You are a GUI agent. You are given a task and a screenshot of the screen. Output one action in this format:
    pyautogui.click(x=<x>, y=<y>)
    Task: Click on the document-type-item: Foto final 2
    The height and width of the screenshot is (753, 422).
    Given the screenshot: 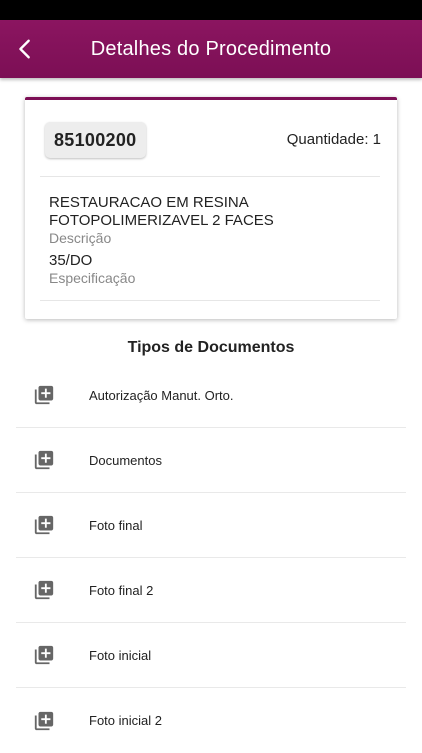 What is the action you would take?
    pyautogui.click(x=211, y=590)
    